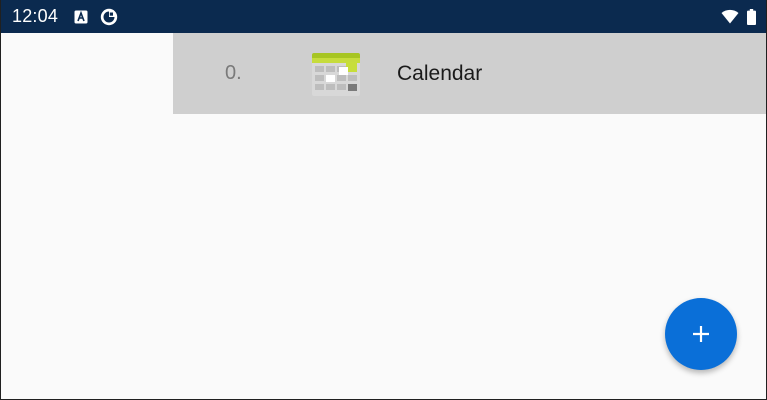 The image size is (767, 400). Describe the element at coordinates (96, 17) in the screenshot. I see `status-notification-icons` at that location.